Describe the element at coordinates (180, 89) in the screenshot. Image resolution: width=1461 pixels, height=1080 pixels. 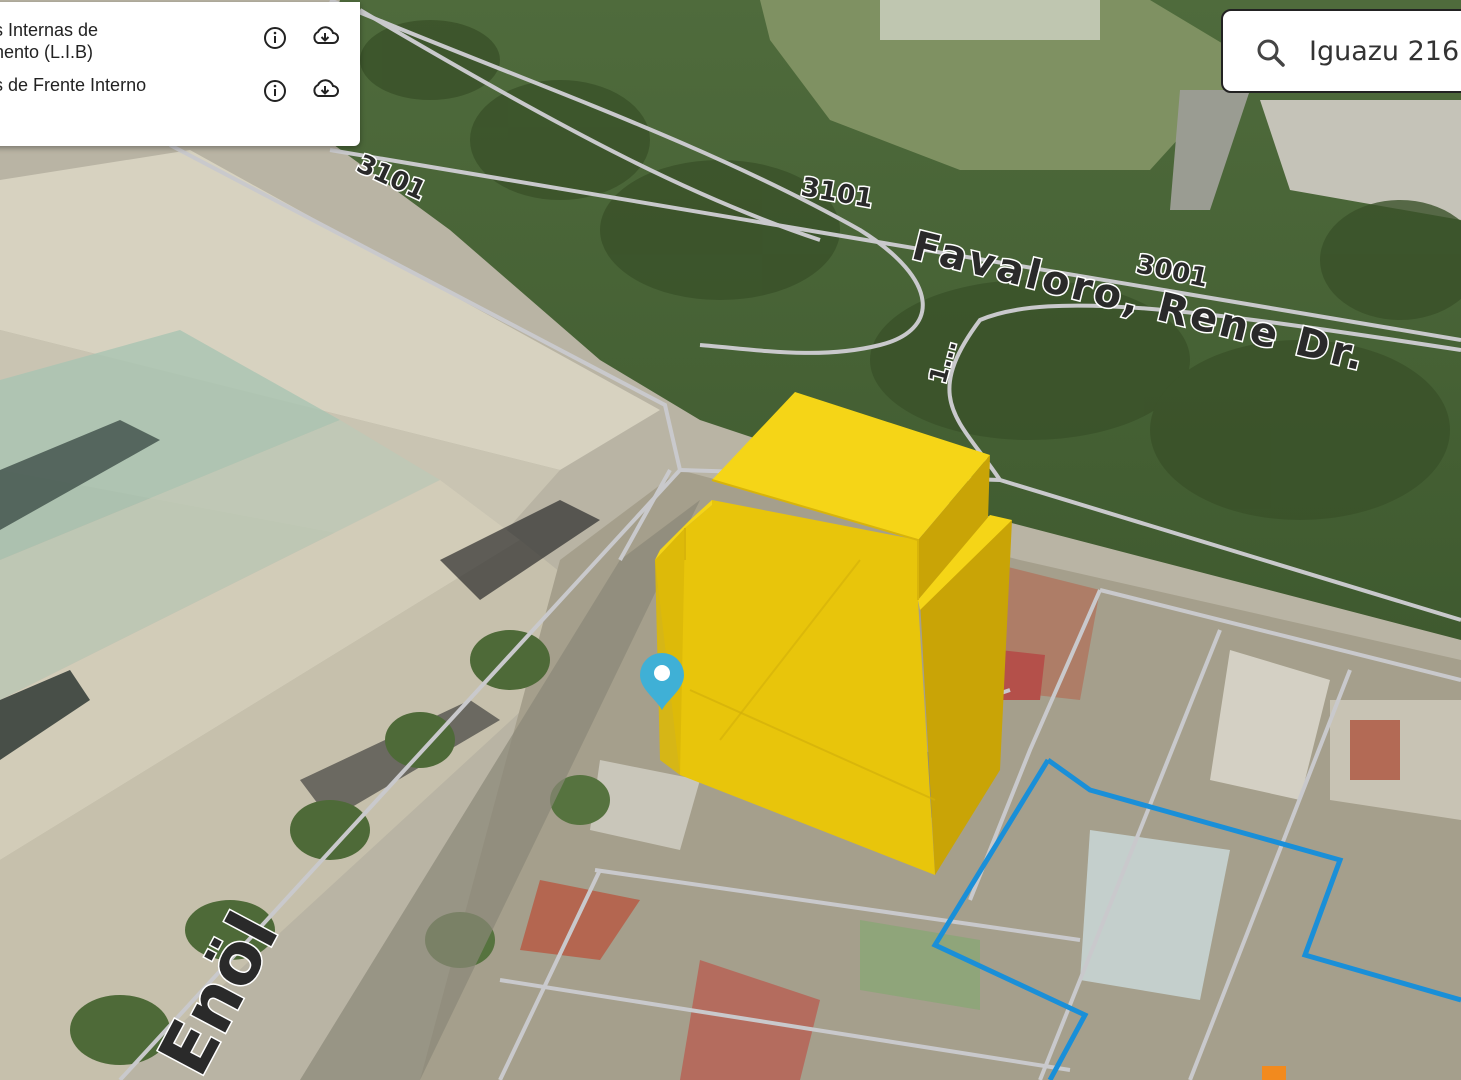
I see `layer-row-frente-interno: s de Frente Interno` at that location.